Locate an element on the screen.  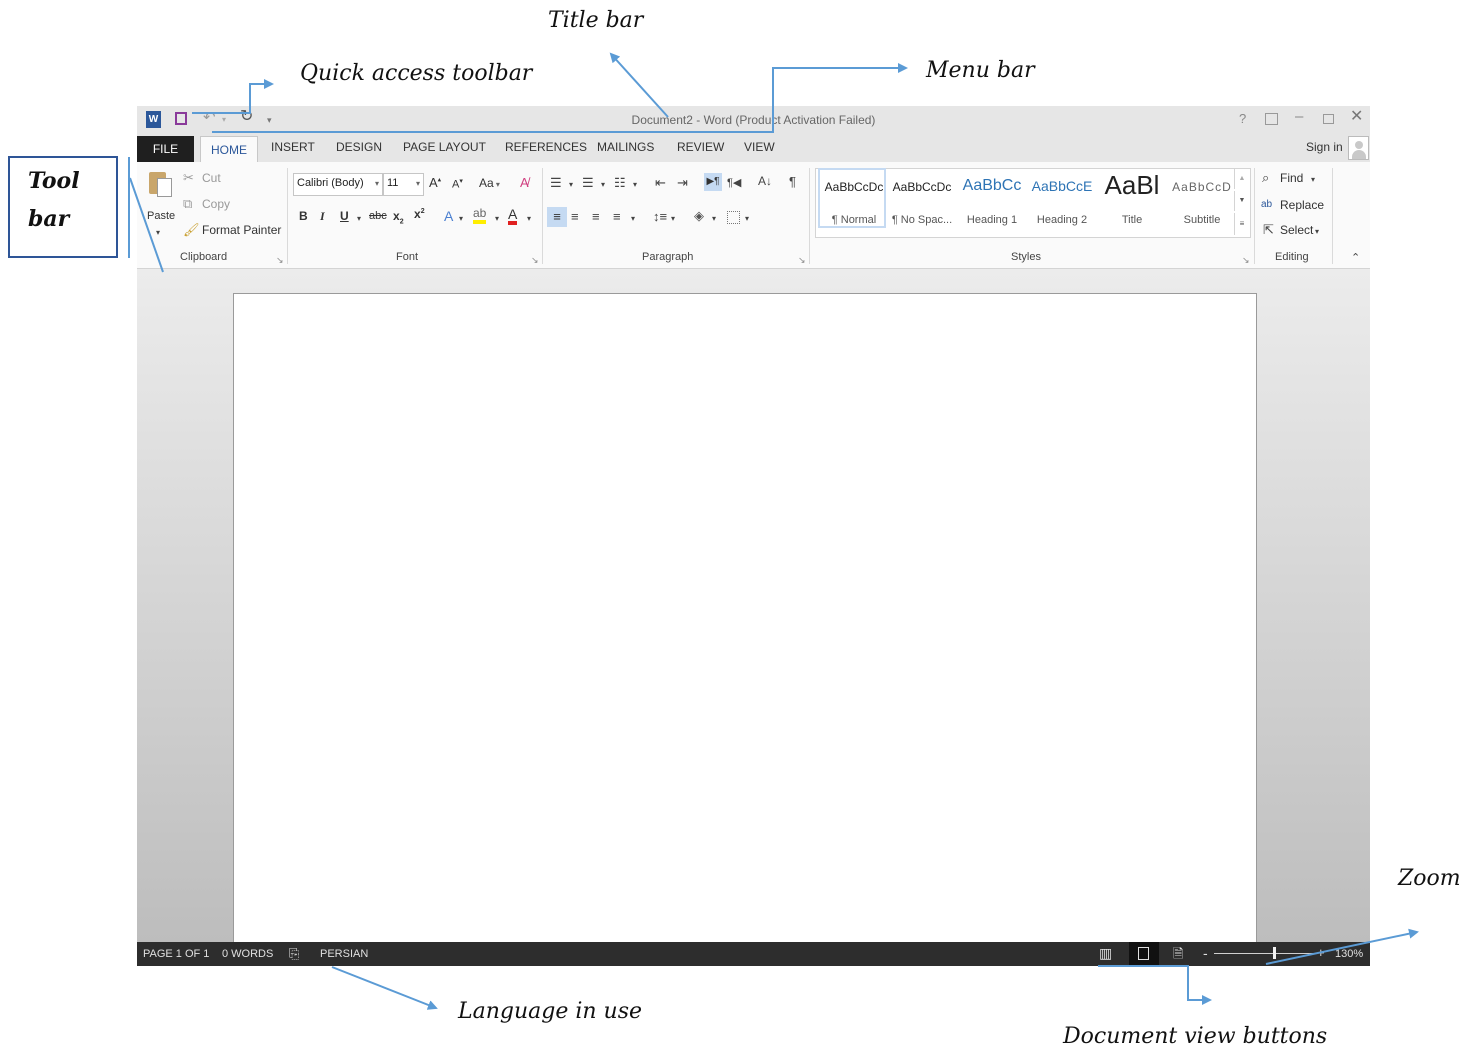
menu-bar-arrow is located at coordinates (560, 98).